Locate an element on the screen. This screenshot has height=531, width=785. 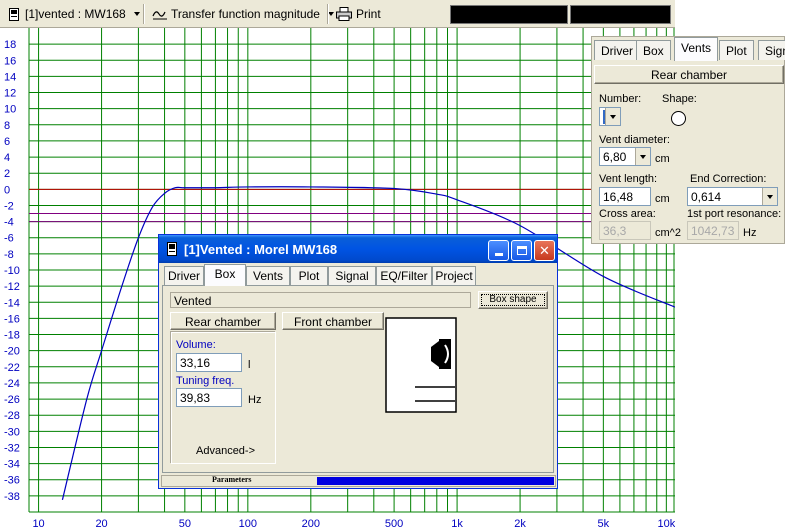
y-tick-label: -32 is located at coordinates (12, 448).